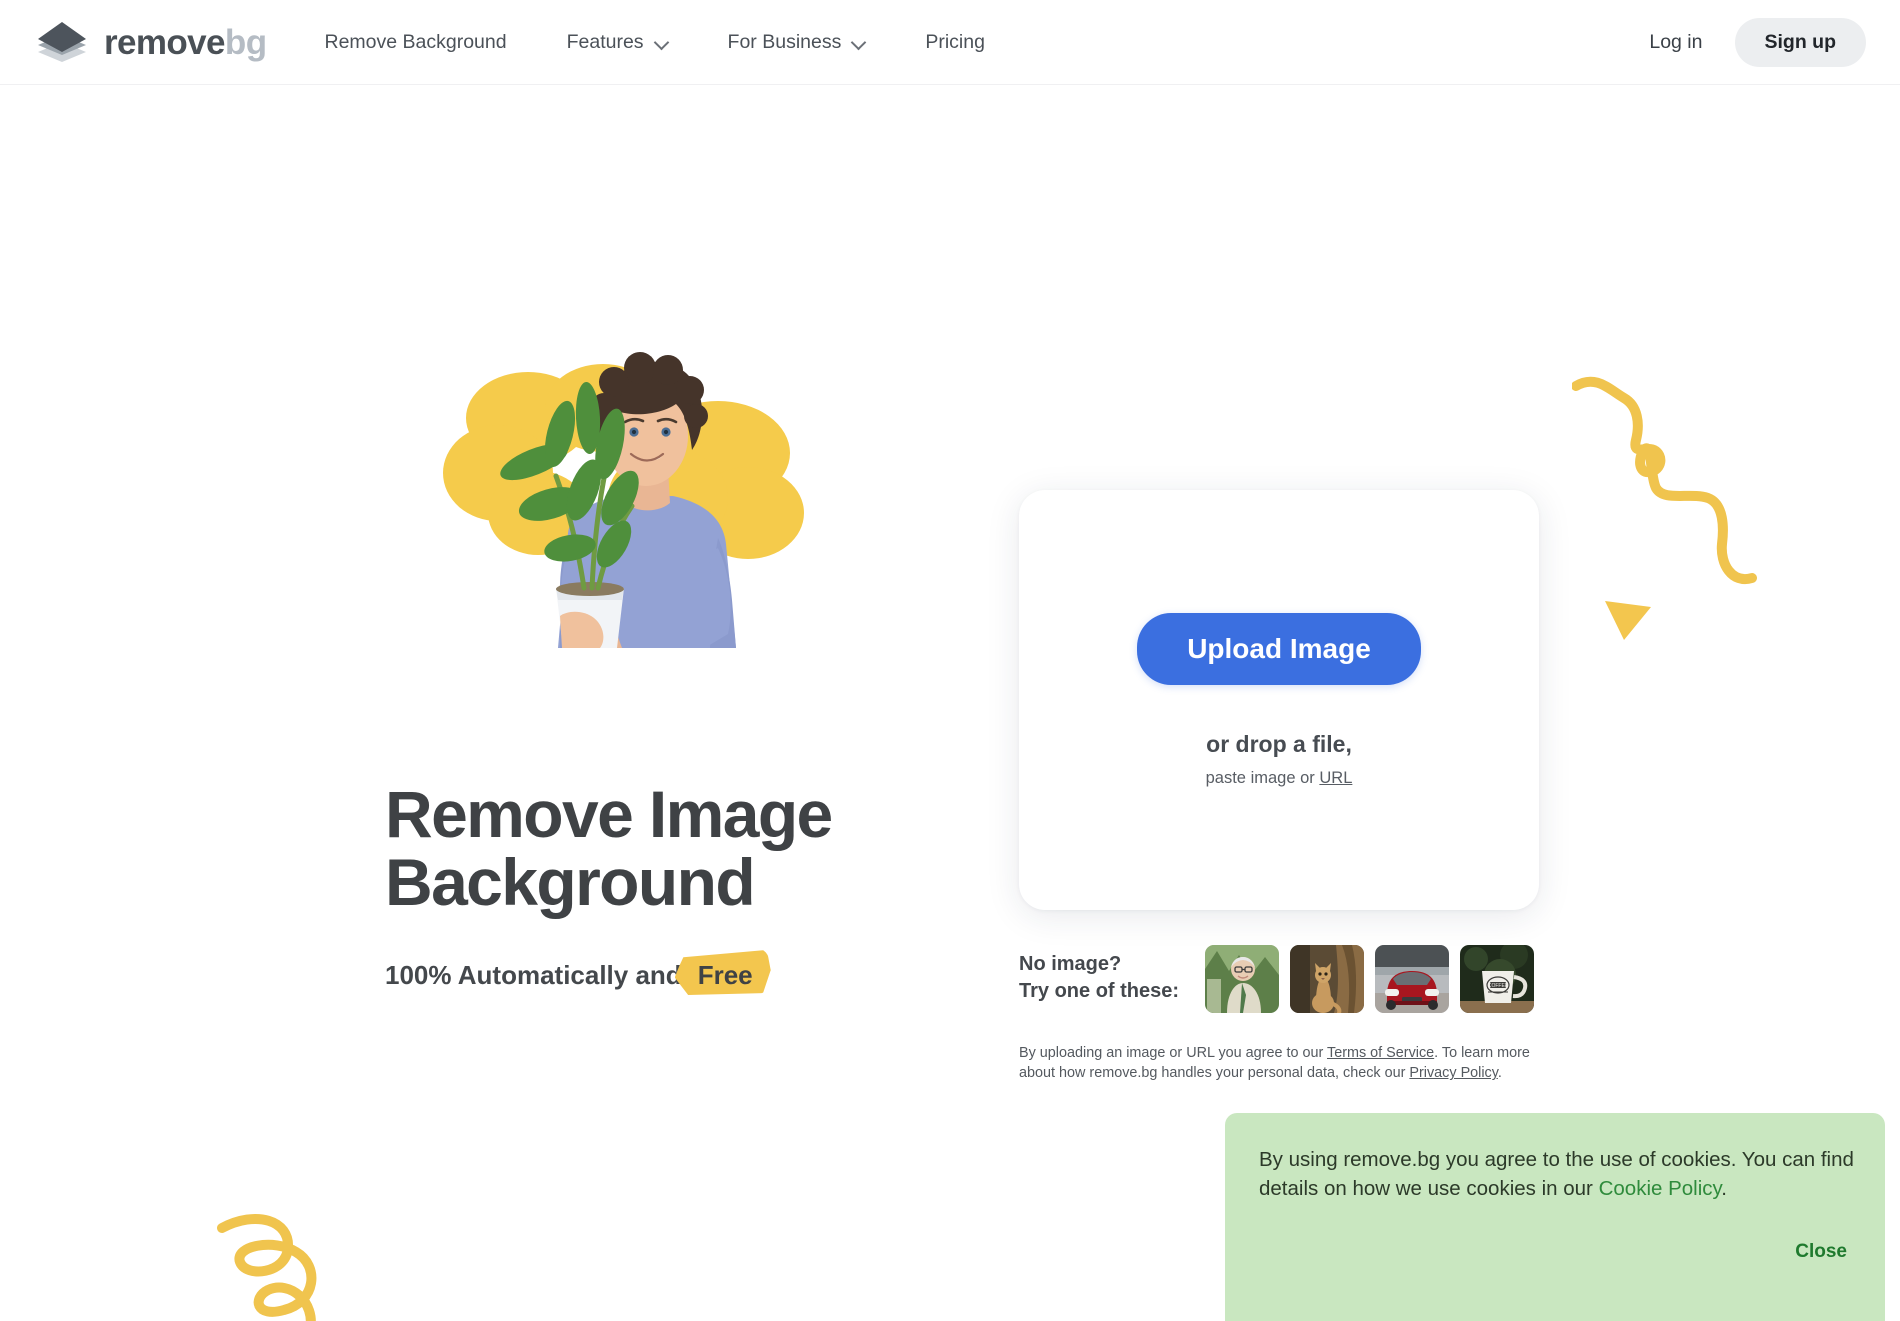 The image size is (1900, 1321). I want to click on drop-file-label: or drop a file,, so click(1279, 743).